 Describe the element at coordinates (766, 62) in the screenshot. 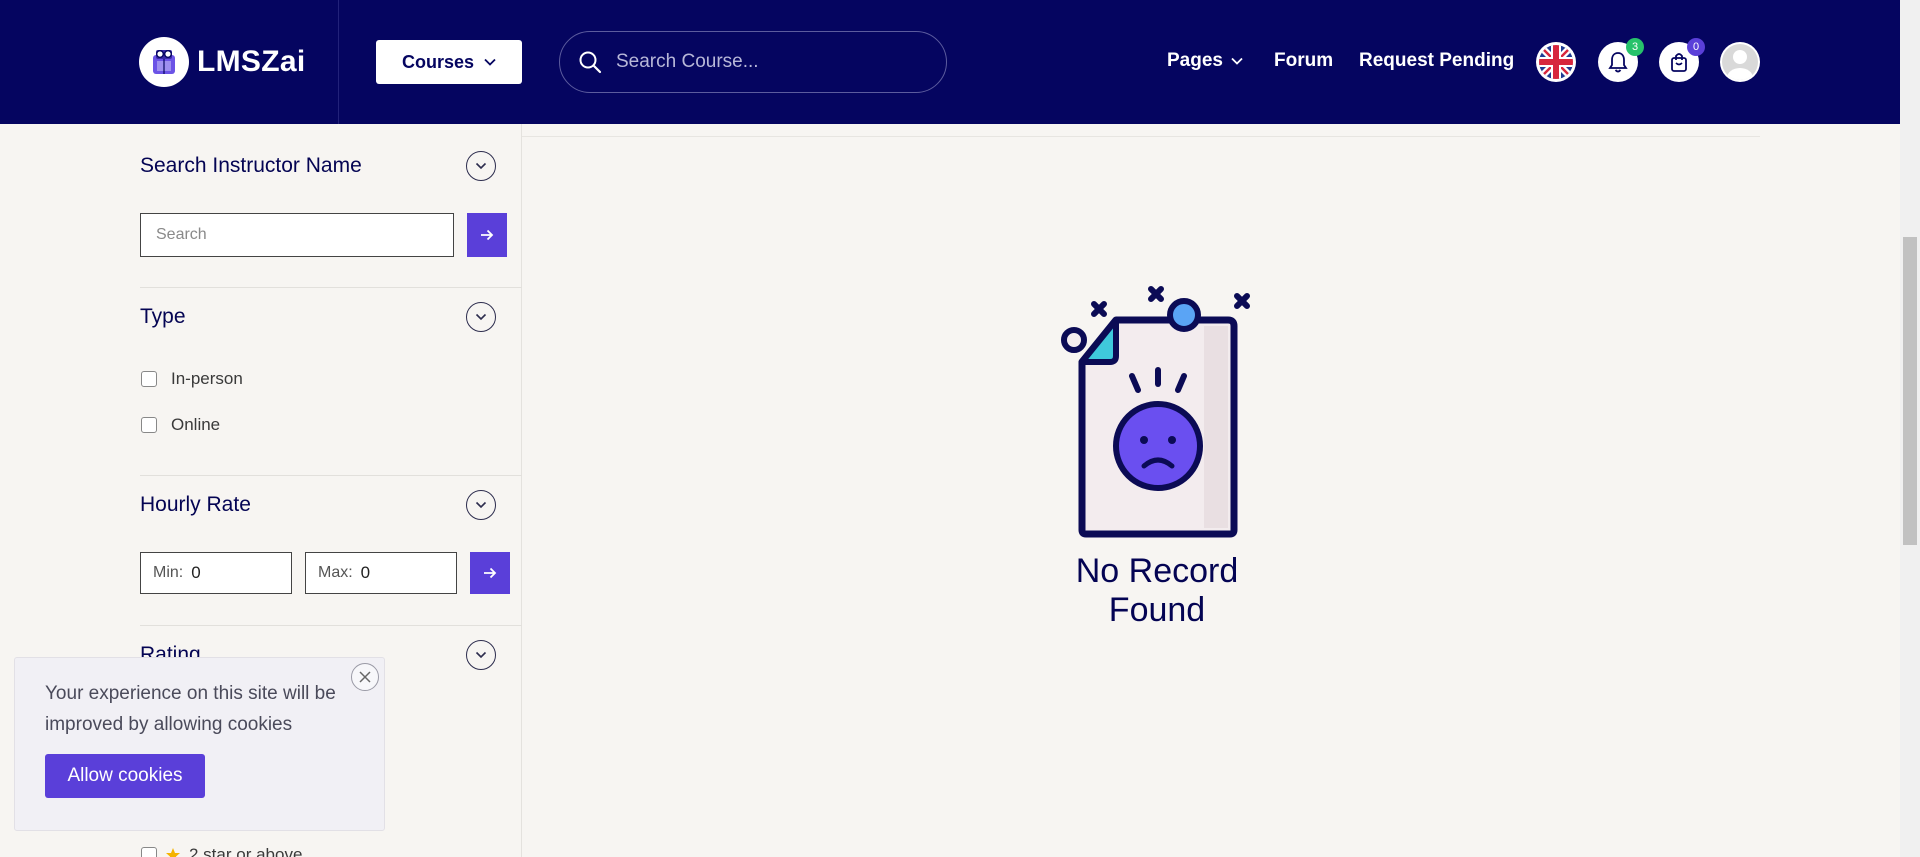

I see `course-search-input` at that location.